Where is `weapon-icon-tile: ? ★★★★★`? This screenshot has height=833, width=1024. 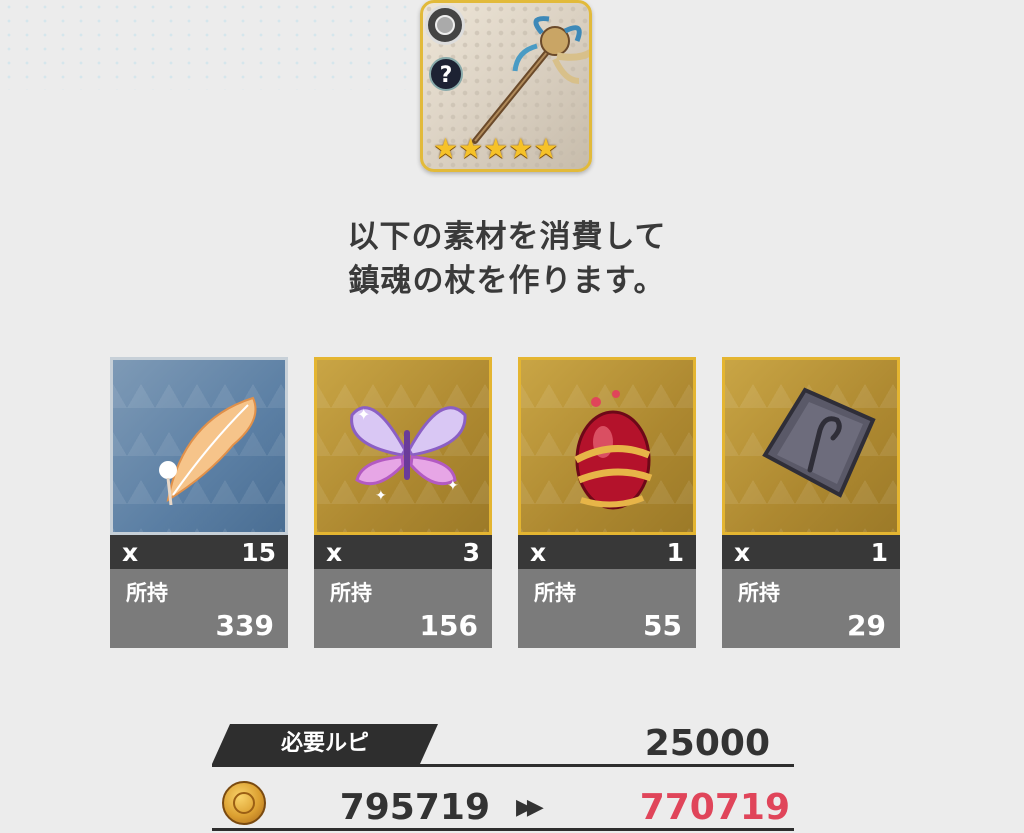
weapon-icon-tile: ? ★★★★★ is located at coordinates (506, 86).